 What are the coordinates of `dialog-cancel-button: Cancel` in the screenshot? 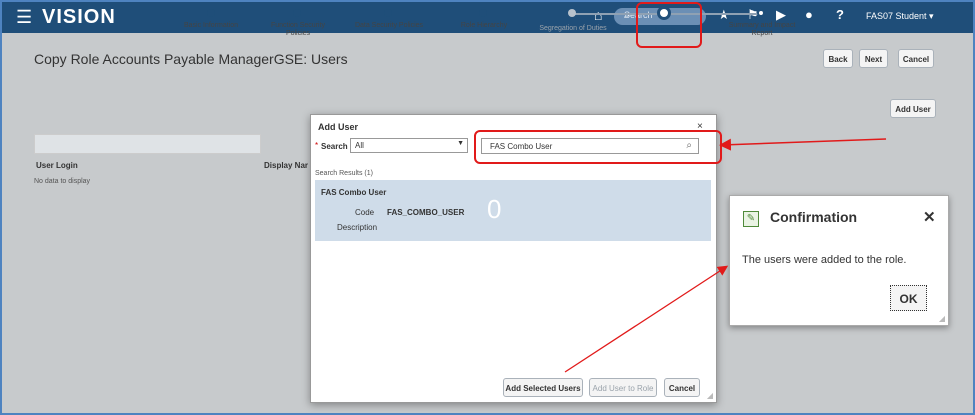 It's located at (682, 387).